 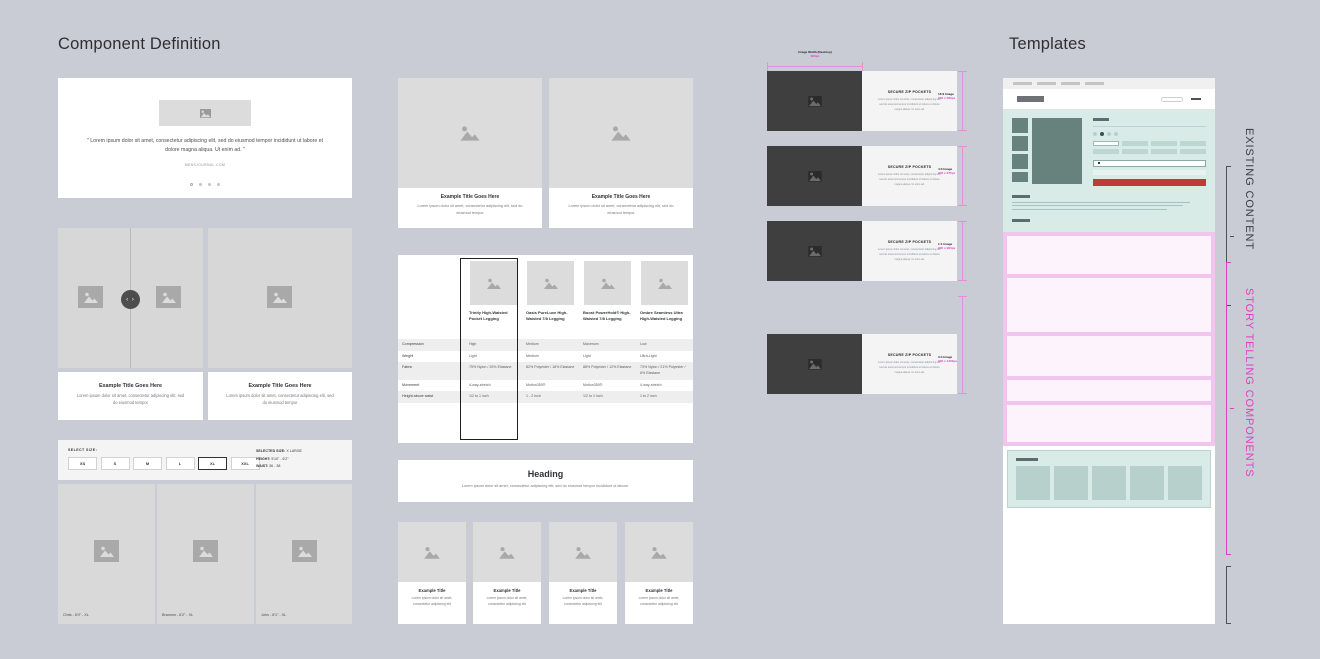 What do you see at coordinates (1196, 99) in the screenshot?
I see `menu-icon` at bounding box center [1196, 99].